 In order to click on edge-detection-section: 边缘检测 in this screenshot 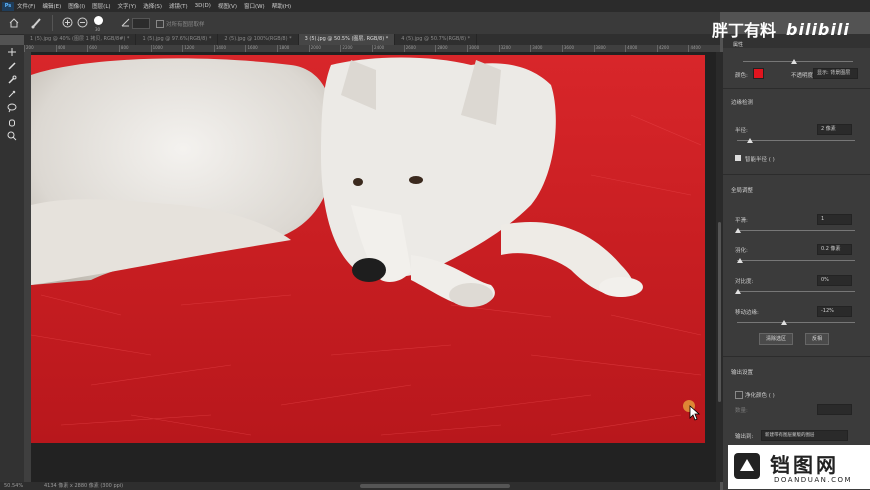, I will do `click(742, 102)`.